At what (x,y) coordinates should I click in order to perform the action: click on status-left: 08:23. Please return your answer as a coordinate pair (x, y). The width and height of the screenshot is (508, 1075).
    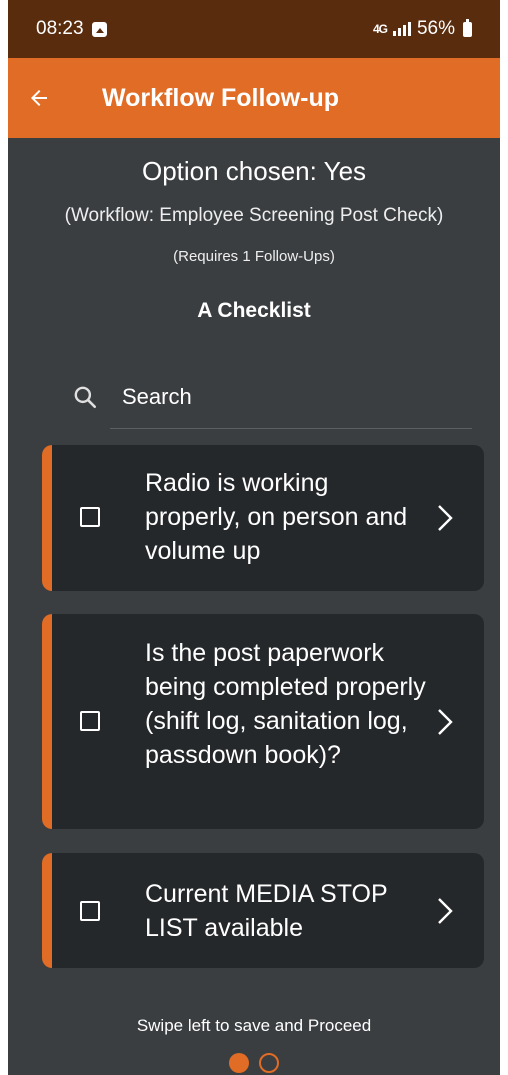
    Looking at the image, I should click on (71, 29).